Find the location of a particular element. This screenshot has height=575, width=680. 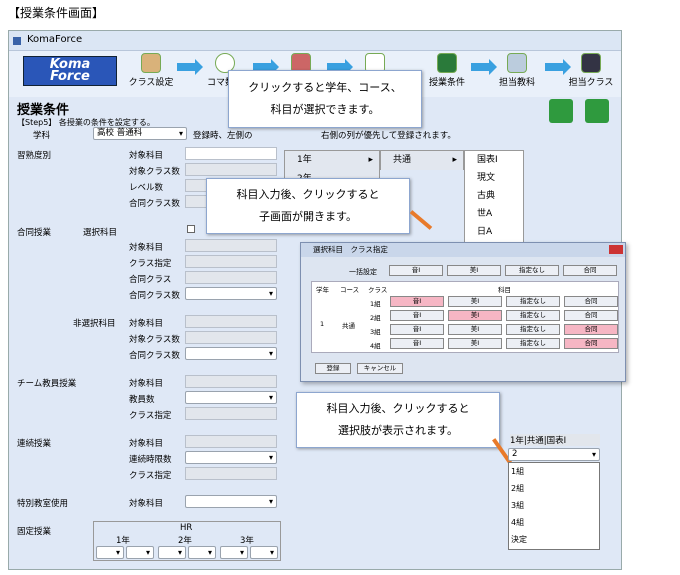

book-icon is located at coordinates (517, 63).